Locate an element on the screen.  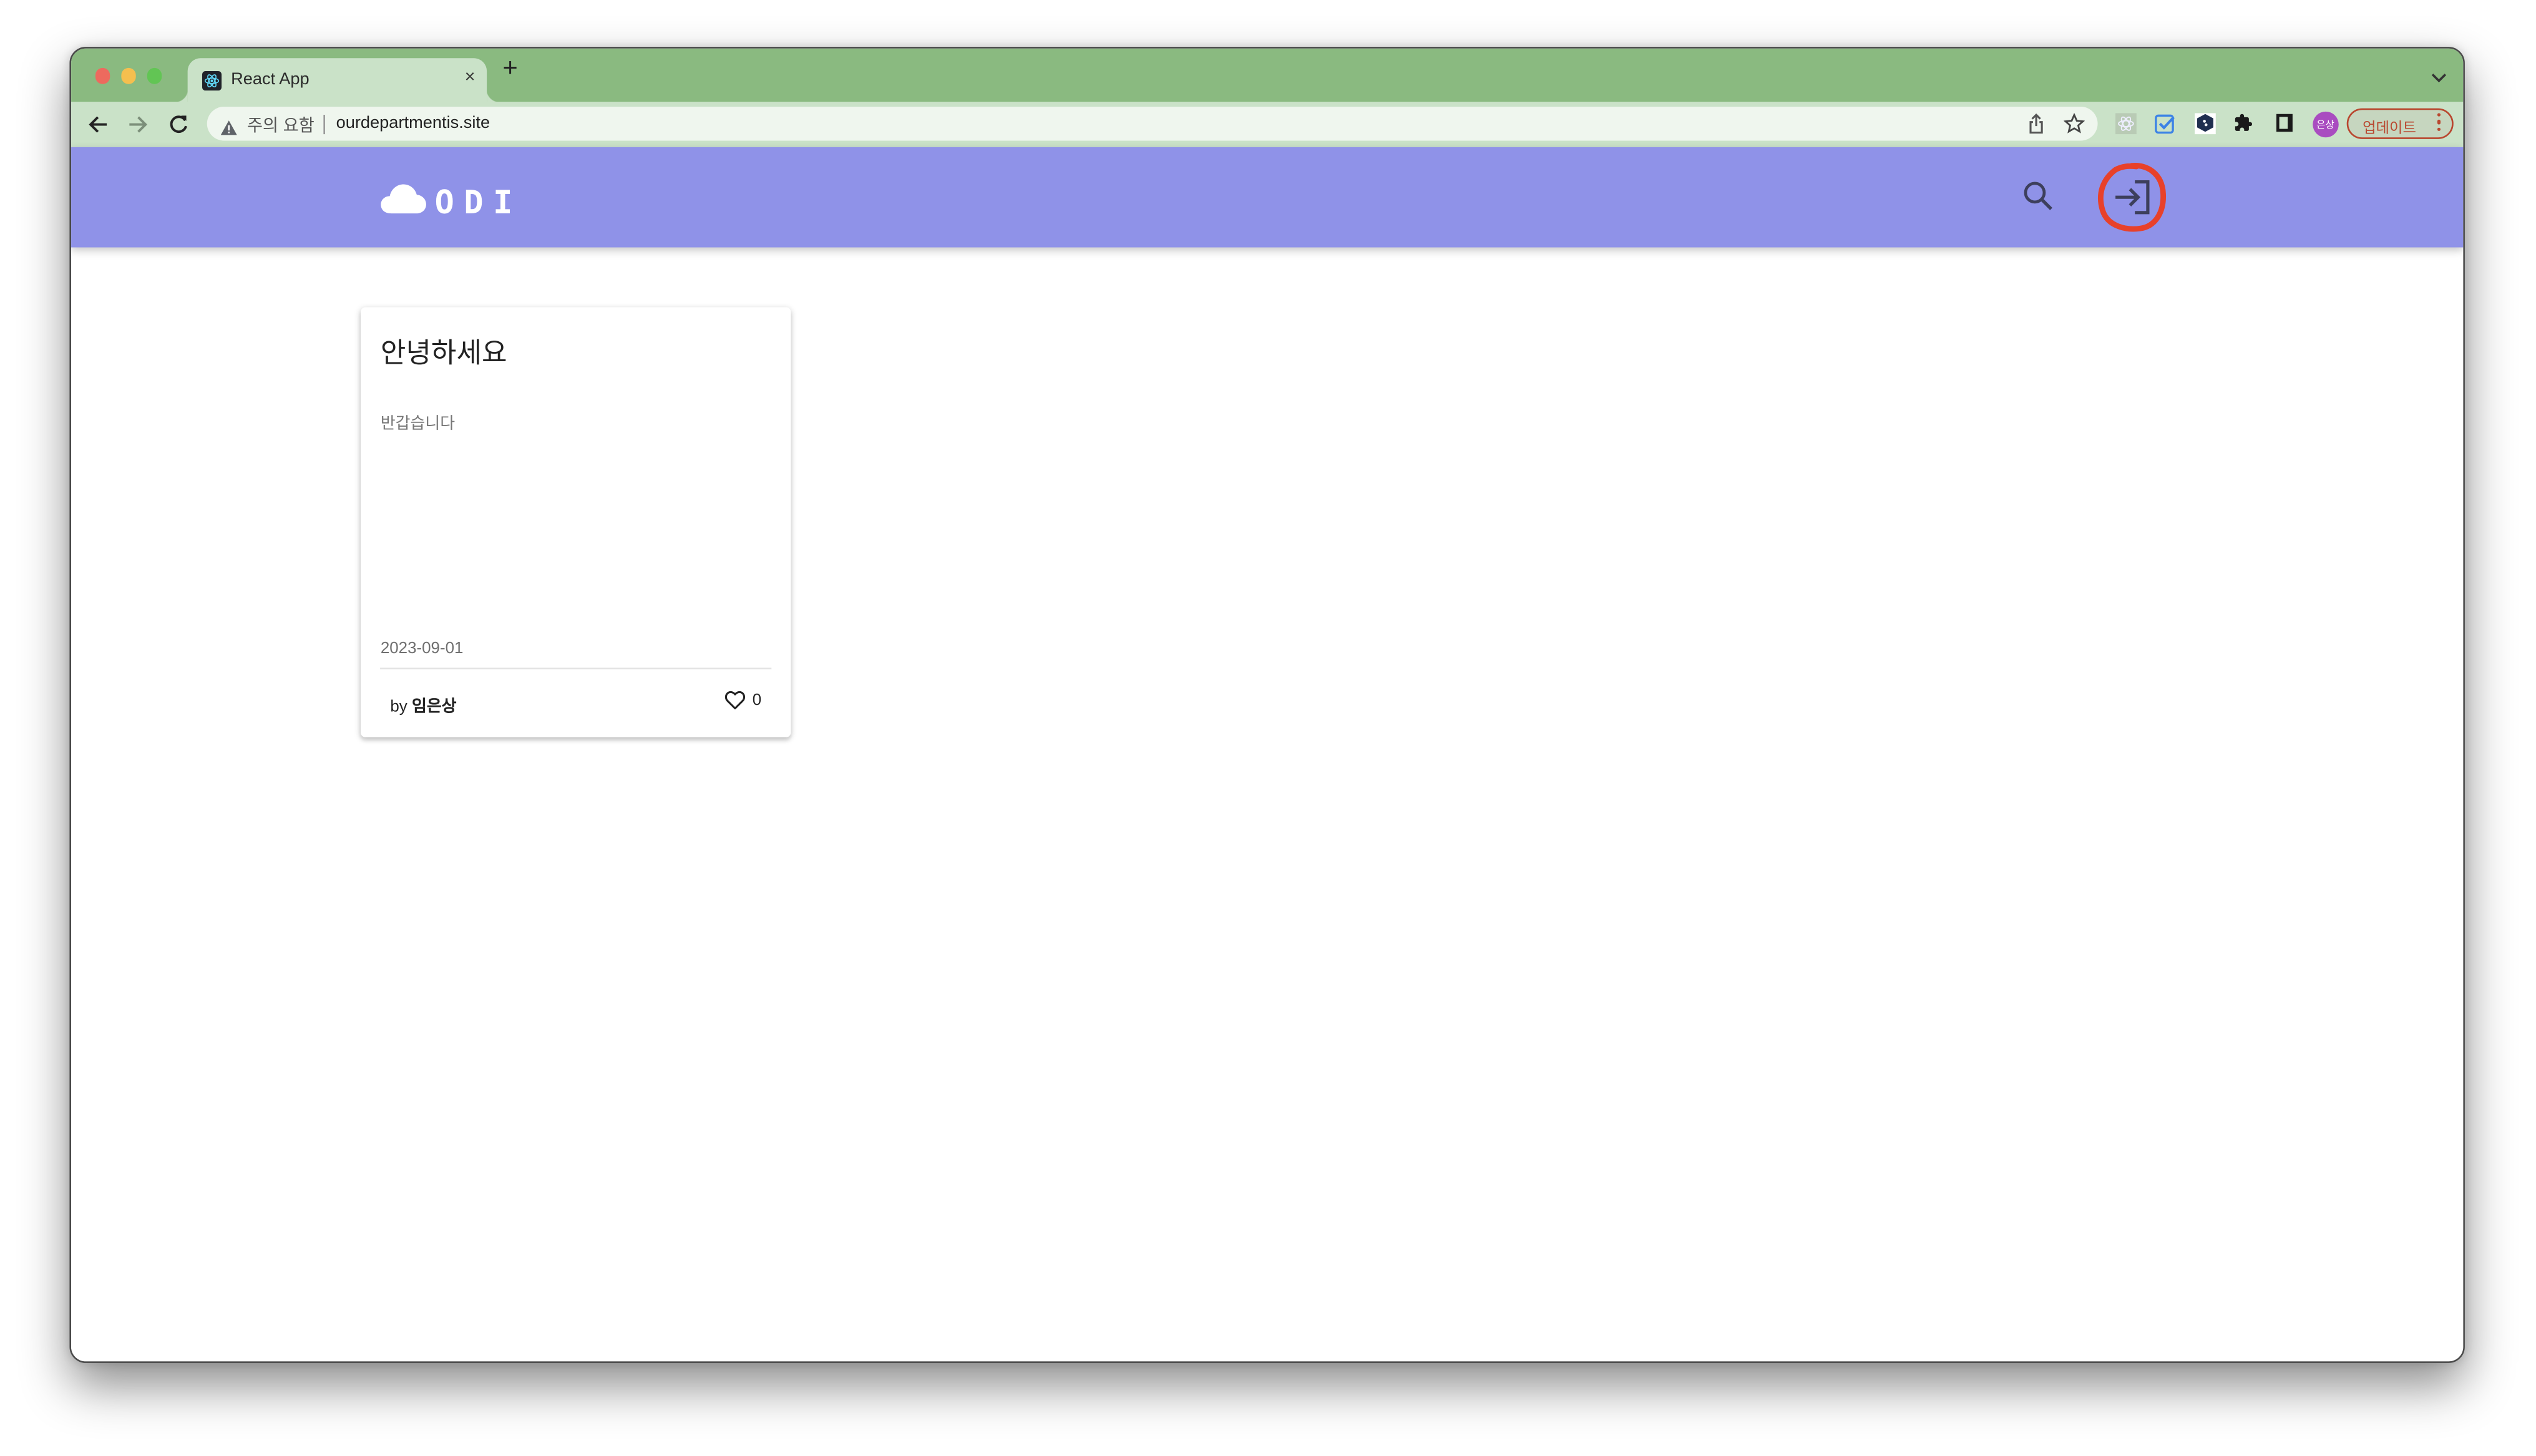
chevron-down-icon is located at coordinates (2439, 77).